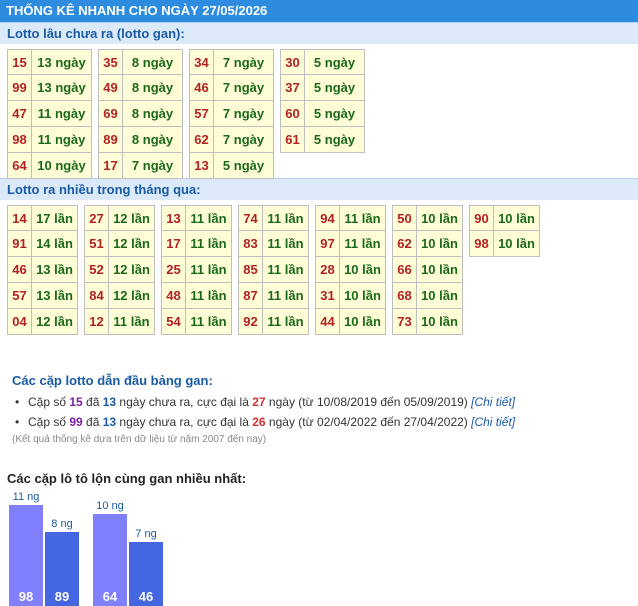 This screenshot has height=606, width=638. Describe the element at coordinates (110, 114) in the screenshot. I see `lotto-number: 69` at that location.